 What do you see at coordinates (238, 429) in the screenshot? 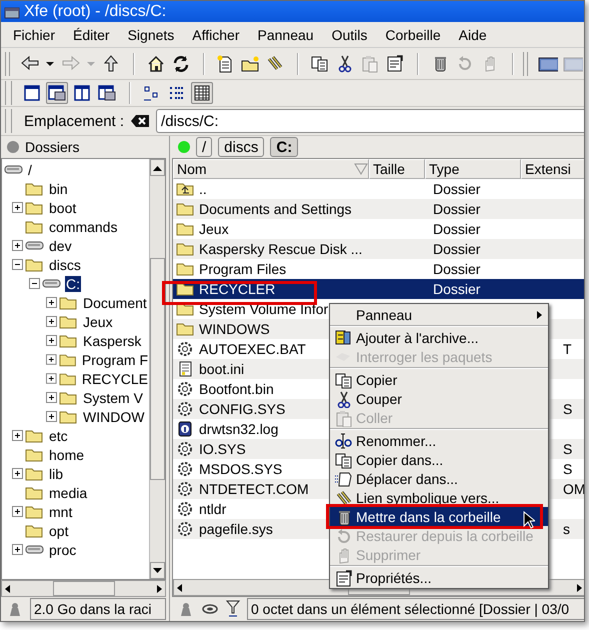
I see `file-name: drwtsn32.log` at bounding box center [238, 429].